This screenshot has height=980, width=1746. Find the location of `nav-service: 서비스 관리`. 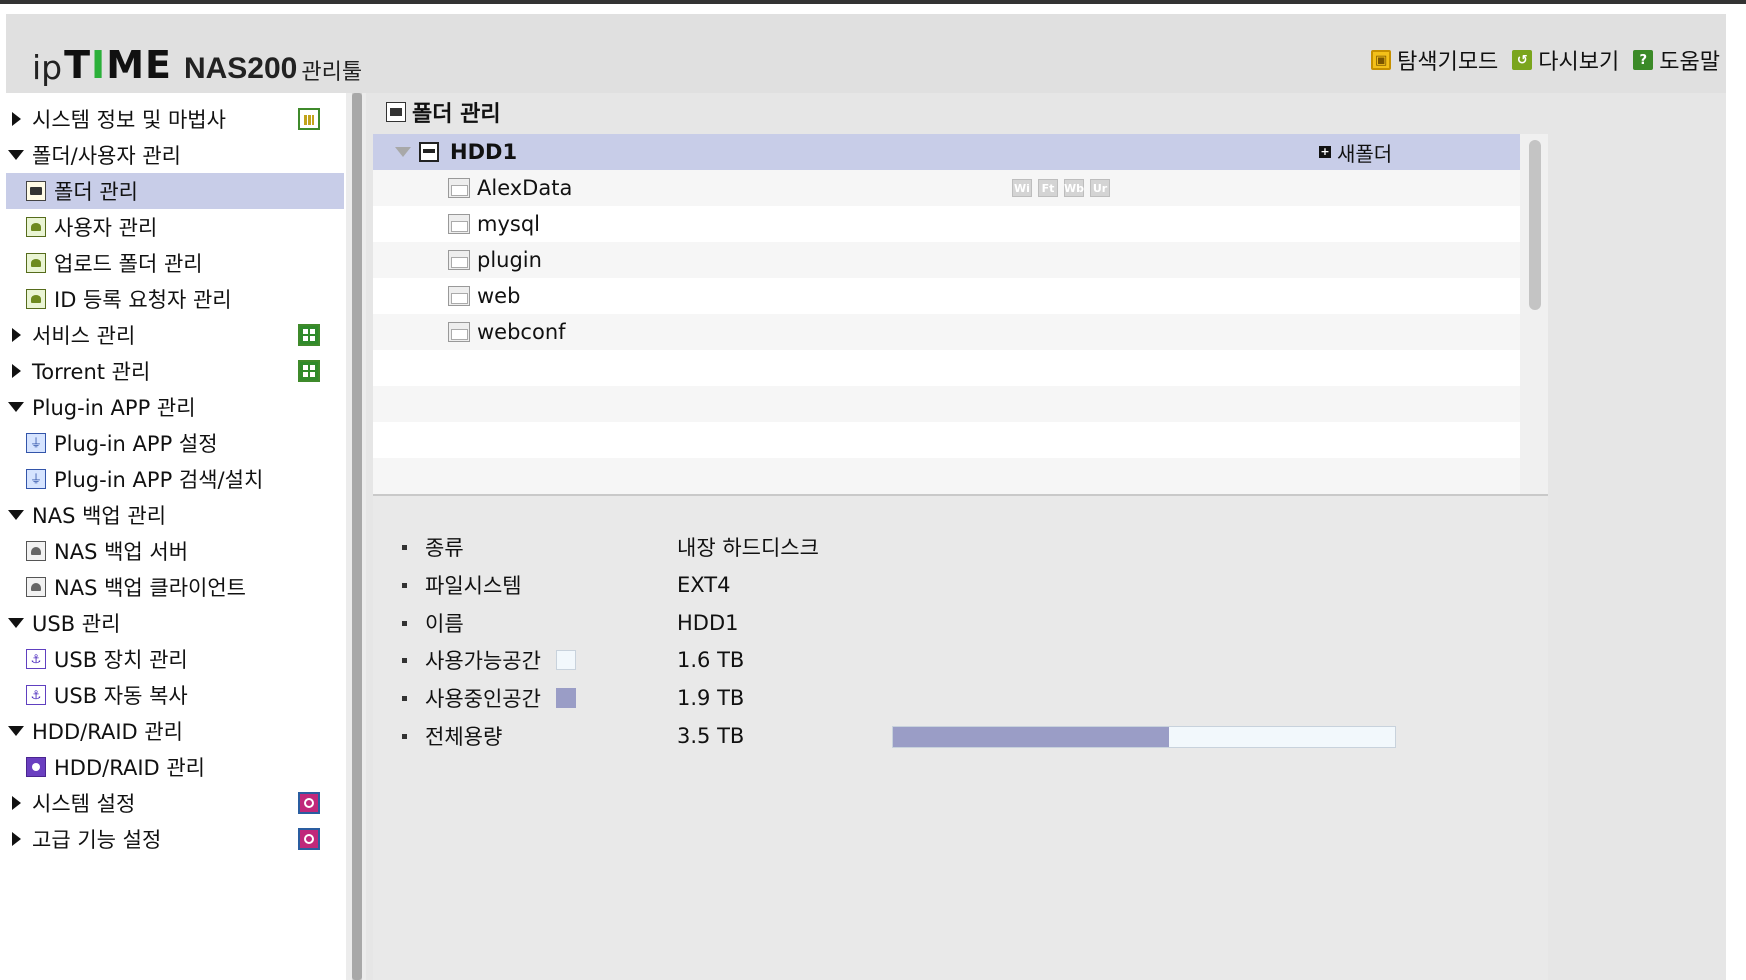

nav-service: 서비스 관리 is located at coordinates (175, 335).